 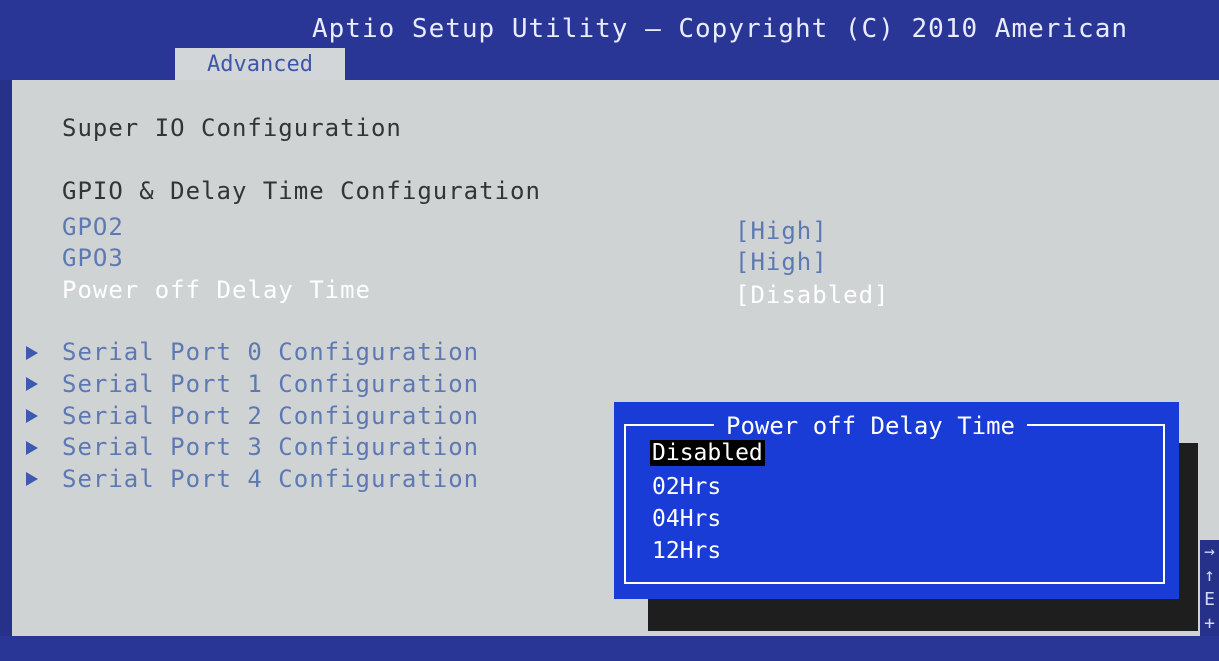 What do you see at coordinates (781, 231) in the screenshot?
I see `setting-value-gpo2: [High]` at bounding box center [781, 231].